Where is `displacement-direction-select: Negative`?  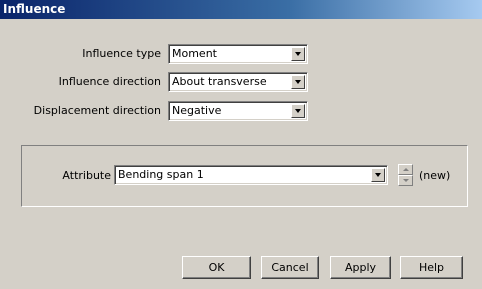 displacement-direction-select: Negative is located at coordinates (238, 111).